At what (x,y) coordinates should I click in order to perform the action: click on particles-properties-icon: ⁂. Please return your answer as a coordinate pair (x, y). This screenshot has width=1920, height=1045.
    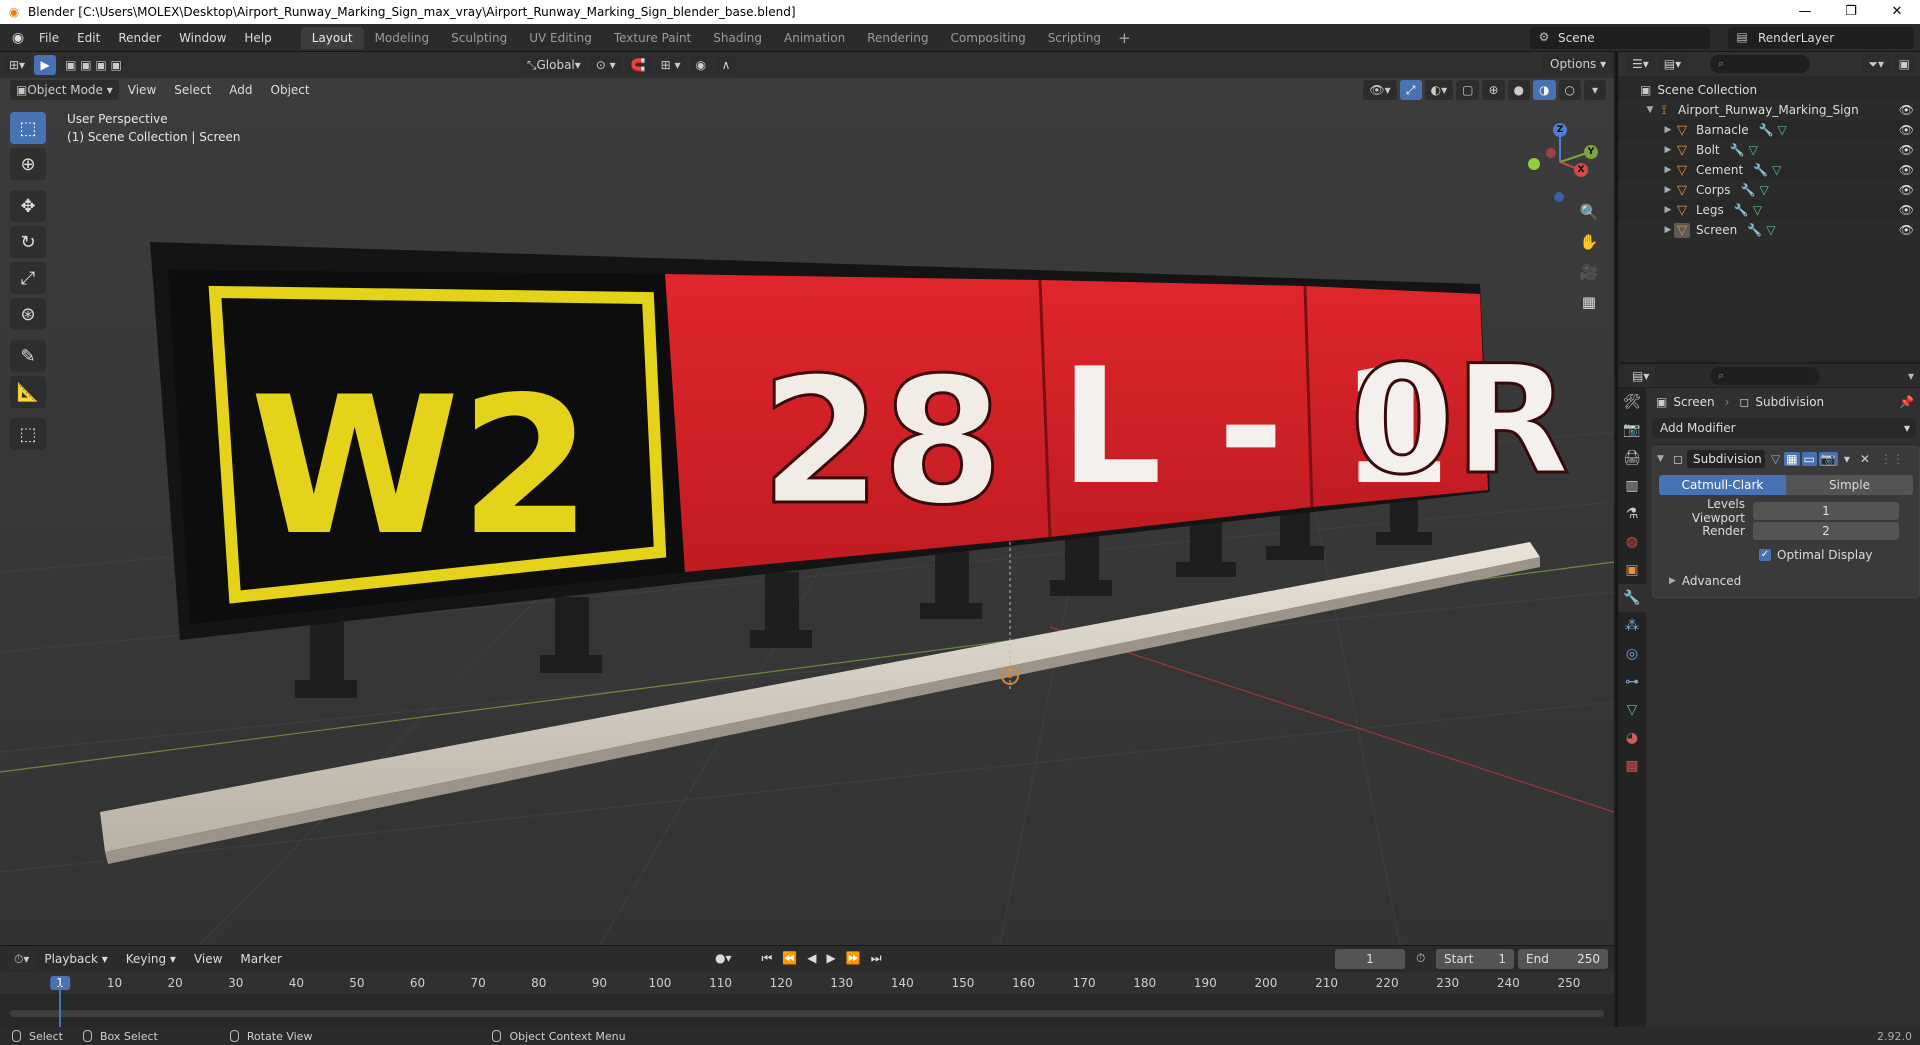
    Looking at the image, I should click on (1632, 626).